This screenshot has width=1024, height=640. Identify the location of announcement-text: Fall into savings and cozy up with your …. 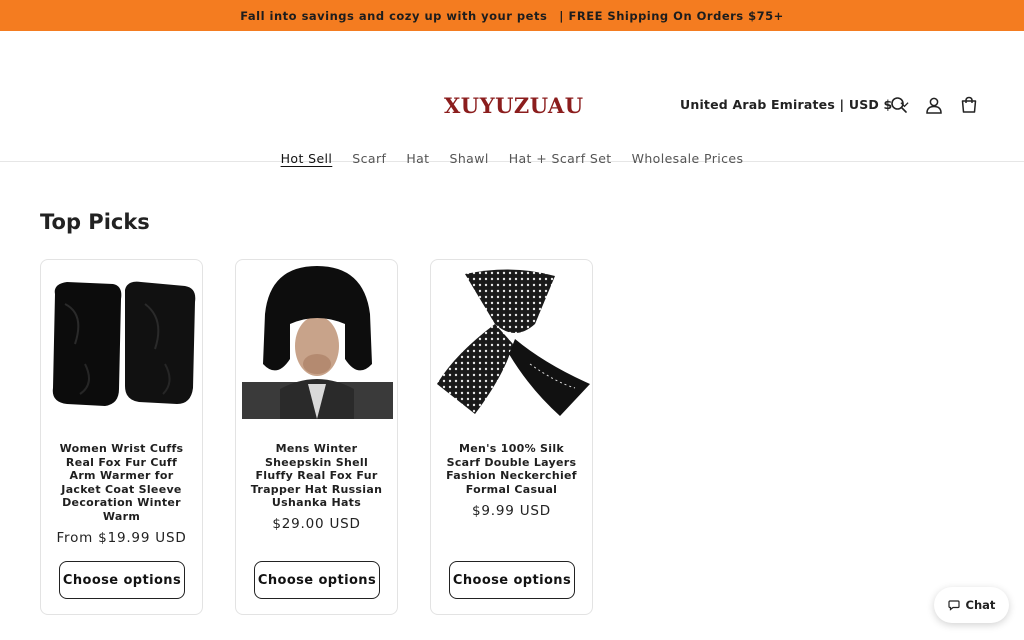
(394, 15).